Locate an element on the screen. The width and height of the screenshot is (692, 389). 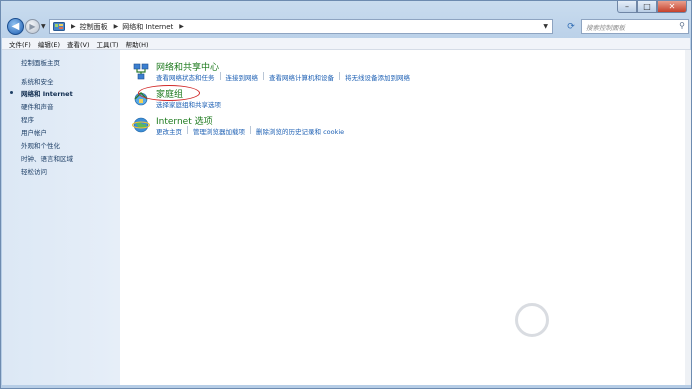
internet-options-icon is located at coordinates (141, 125).